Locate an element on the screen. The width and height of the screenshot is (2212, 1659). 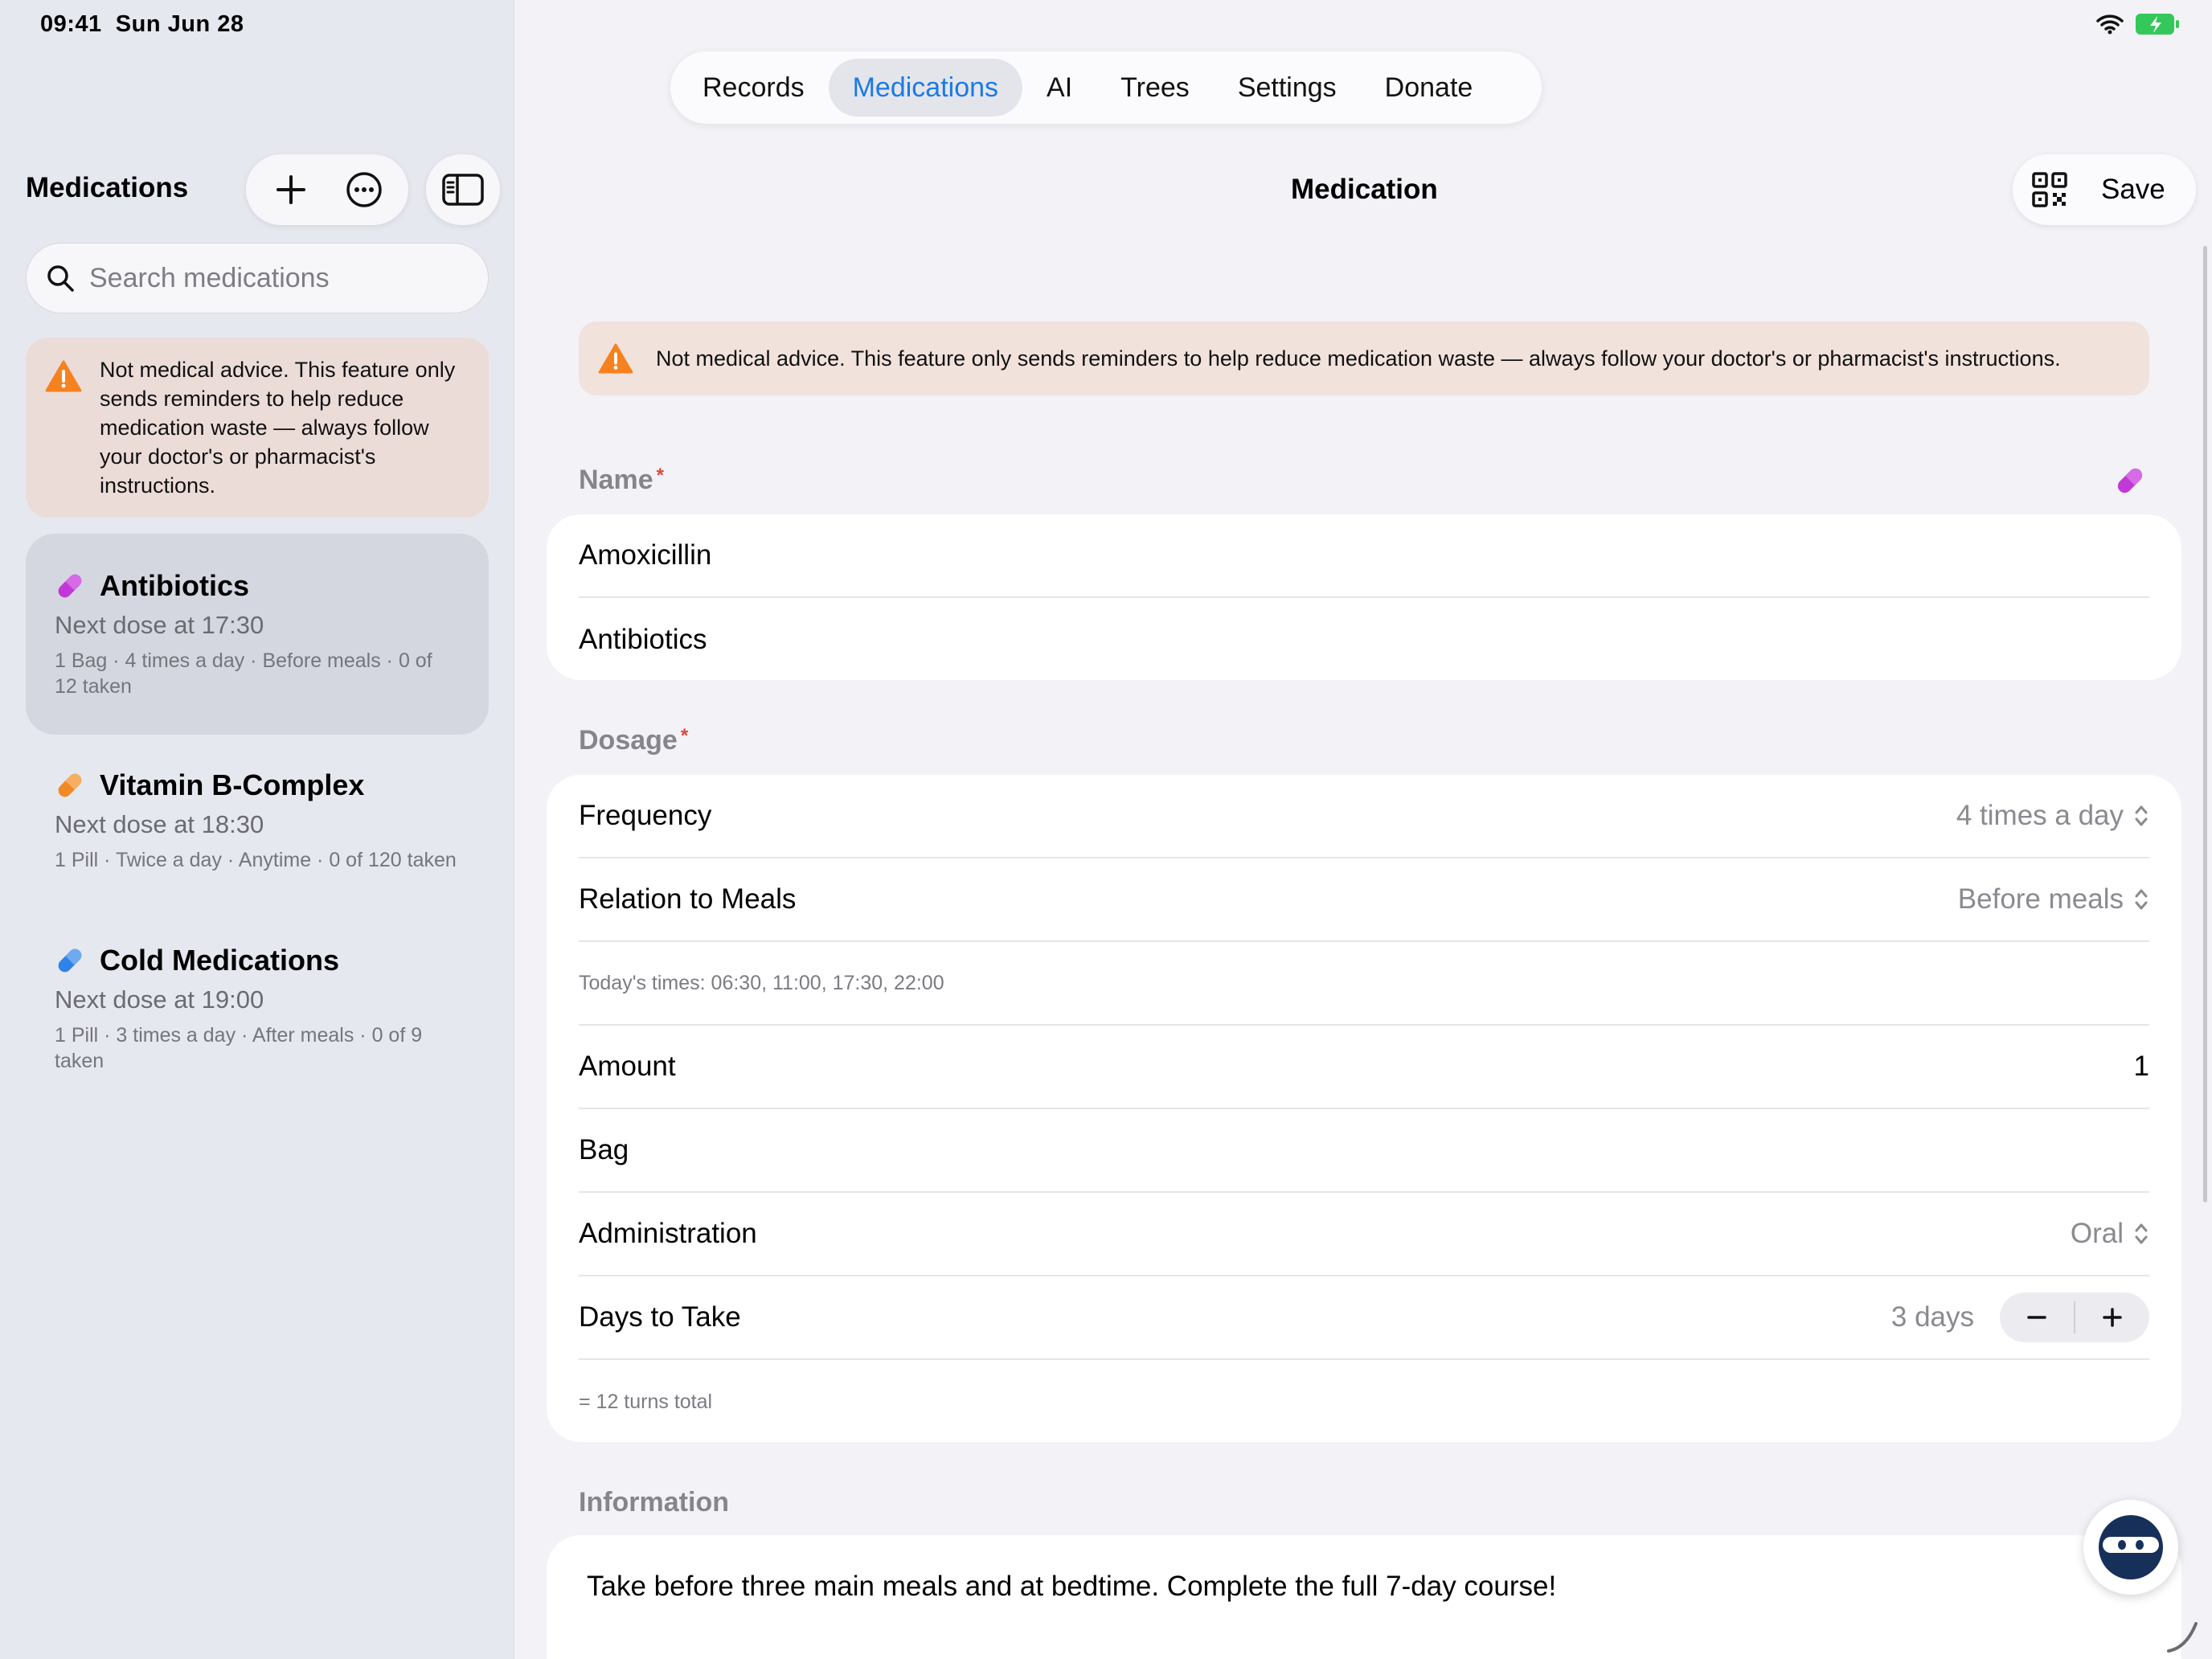
required-mark: * is located at coordinates (660, 475).